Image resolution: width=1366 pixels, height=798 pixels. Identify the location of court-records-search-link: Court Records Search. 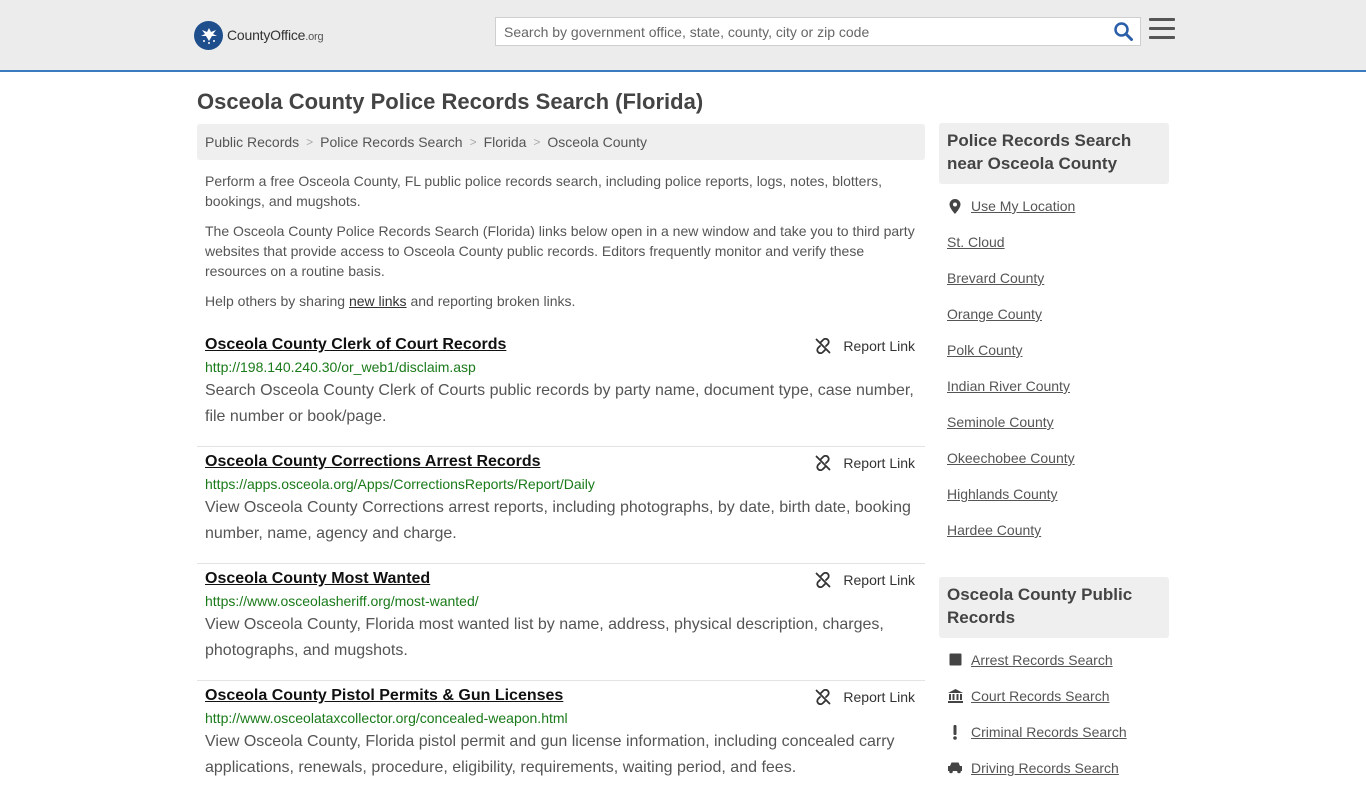
(1040, 696).